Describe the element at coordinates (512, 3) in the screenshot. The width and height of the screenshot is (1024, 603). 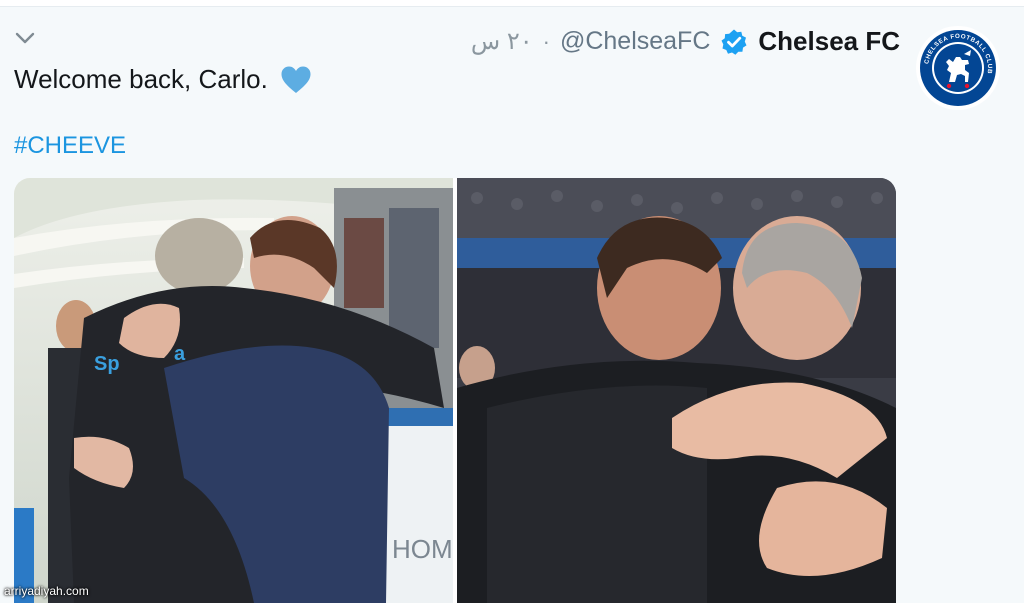
I see `top-divider` at that location.